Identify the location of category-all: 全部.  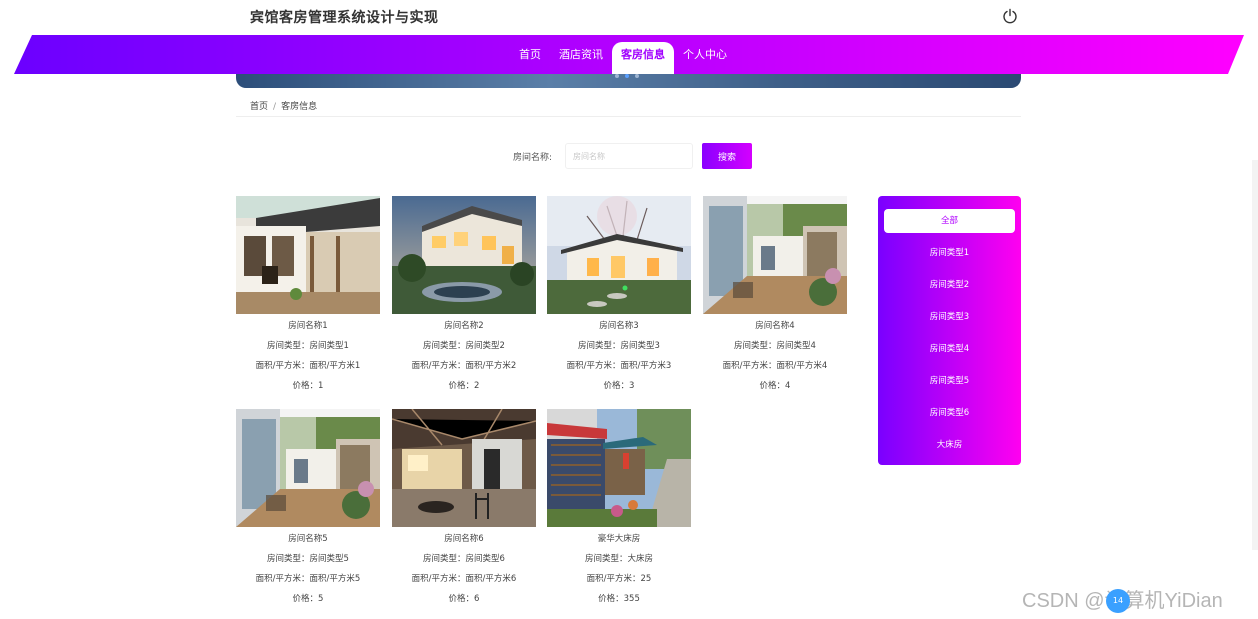
(949, 221).